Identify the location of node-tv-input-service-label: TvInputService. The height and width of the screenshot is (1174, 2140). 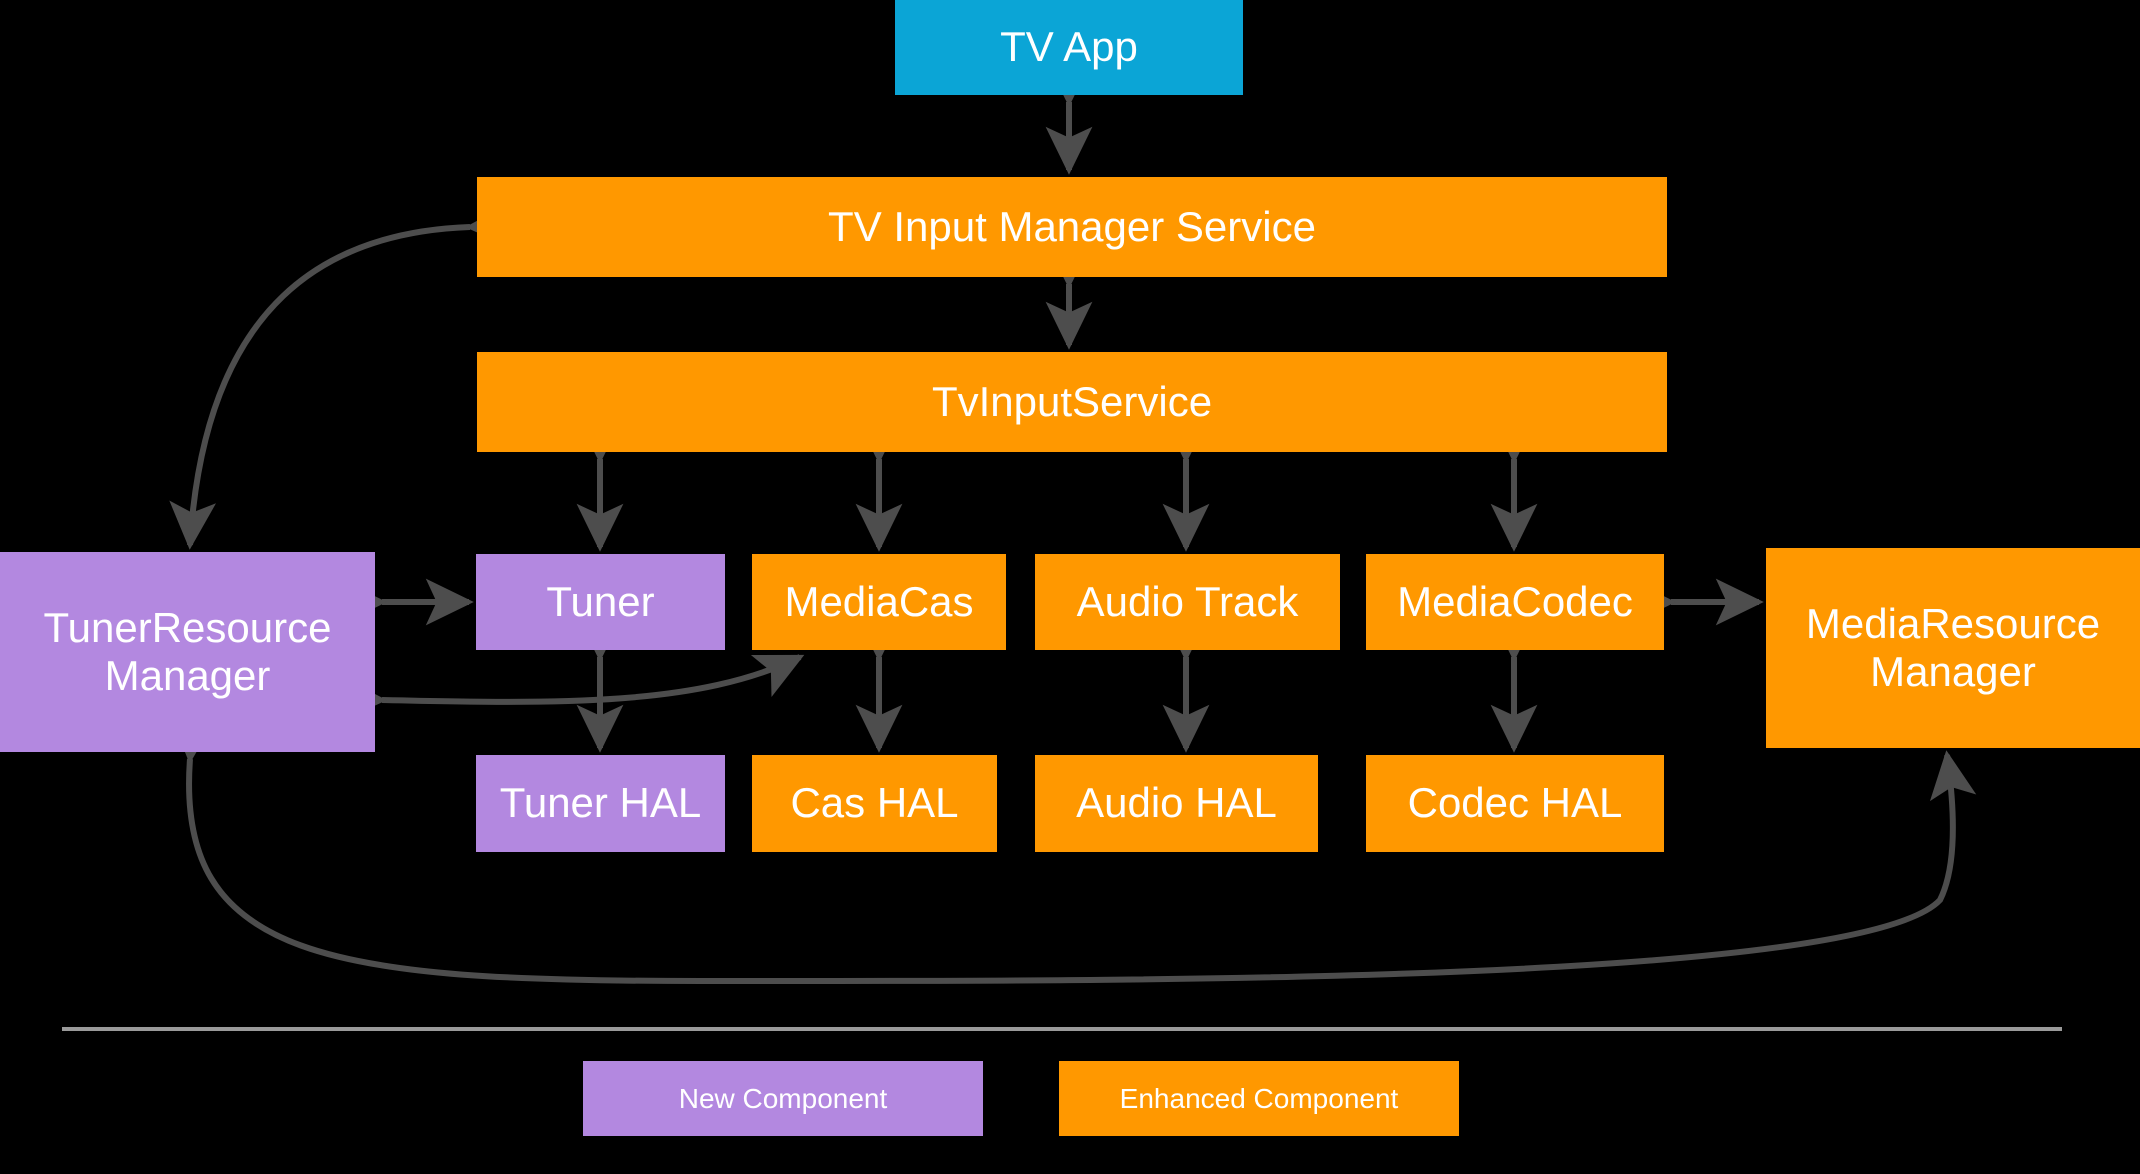
(1072, 401).